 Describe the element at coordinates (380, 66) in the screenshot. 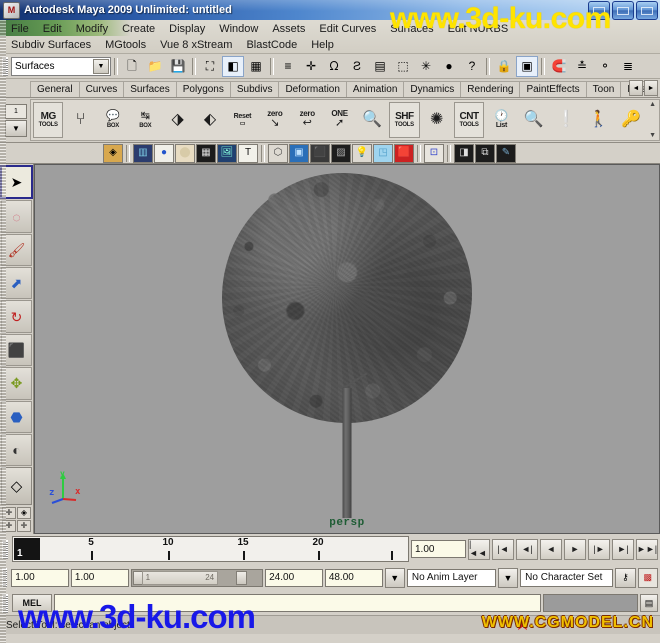

I see `polygons-filter-icon: ▤` at that location.